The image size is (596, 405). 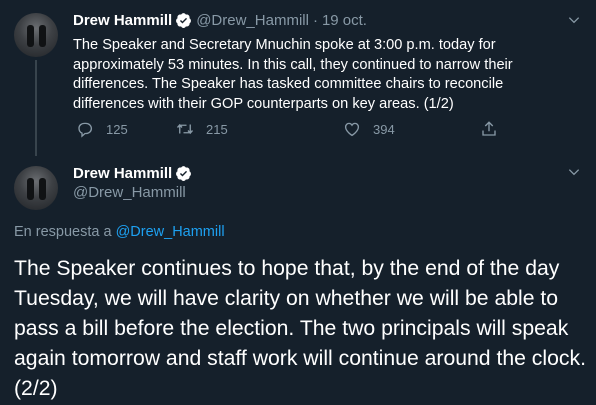 What do you see at coordinates (217, 129) in the screenshot?
I see `retweet-count: 215` at bounding box center [217, 129].